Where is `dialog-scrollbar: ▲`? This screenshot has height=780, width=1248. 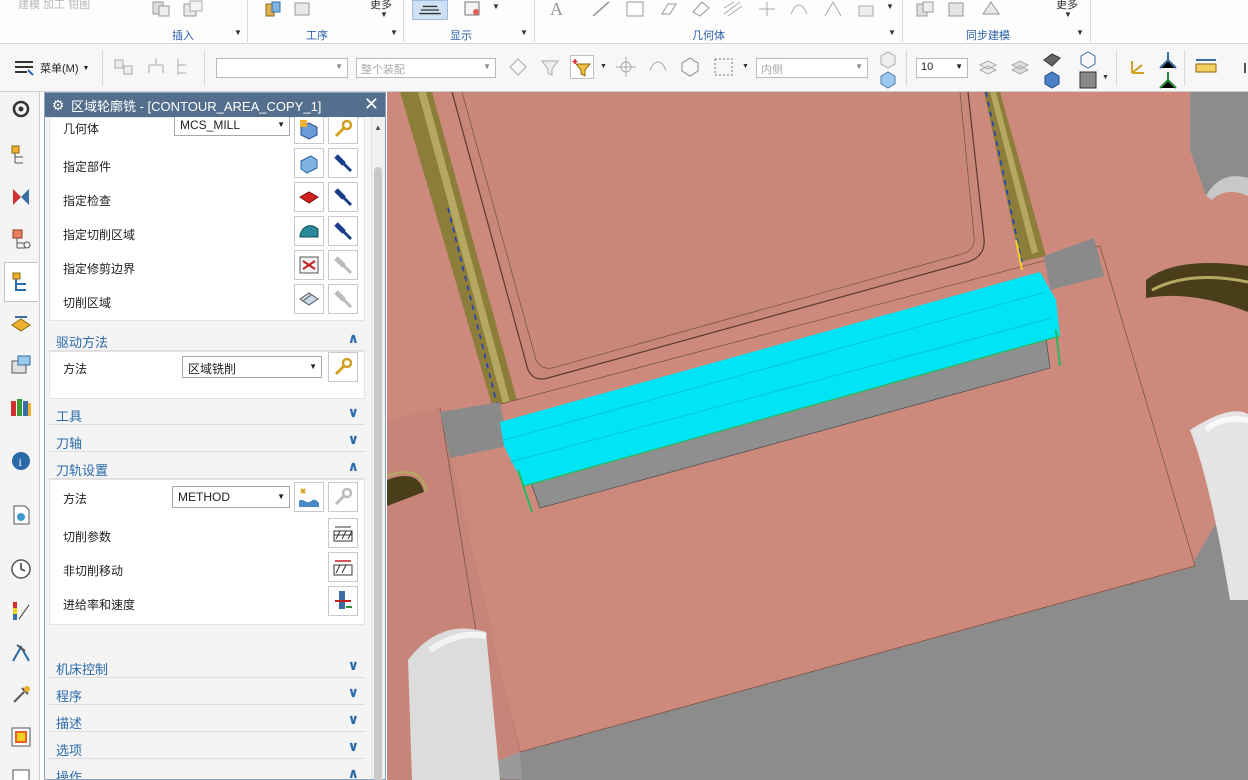
dialog-scrollbar: ▲ is located at coordinates (378, 448).